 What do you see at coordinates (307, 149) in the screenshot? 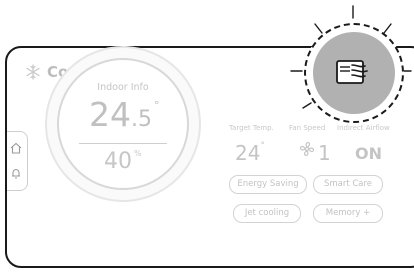
I see `fan-icon` at bounding box center [307, 149].